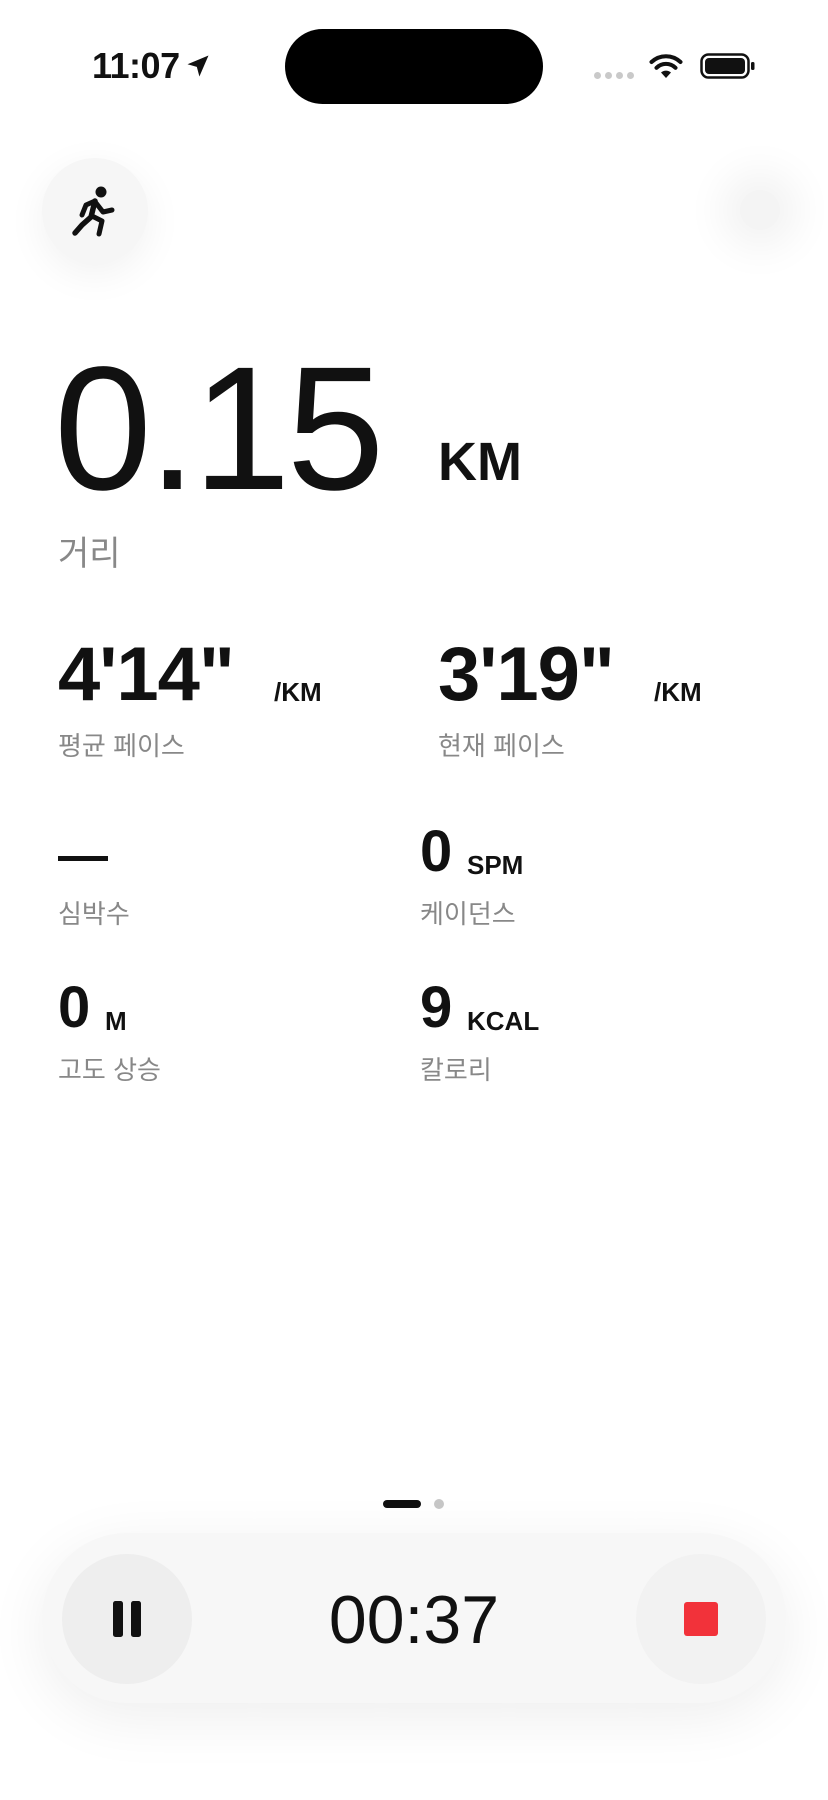 This screenshot has height=1800, width=828. Describe the element at coordinates (760, 210) in the screenshot. I see `options-button` at that location.